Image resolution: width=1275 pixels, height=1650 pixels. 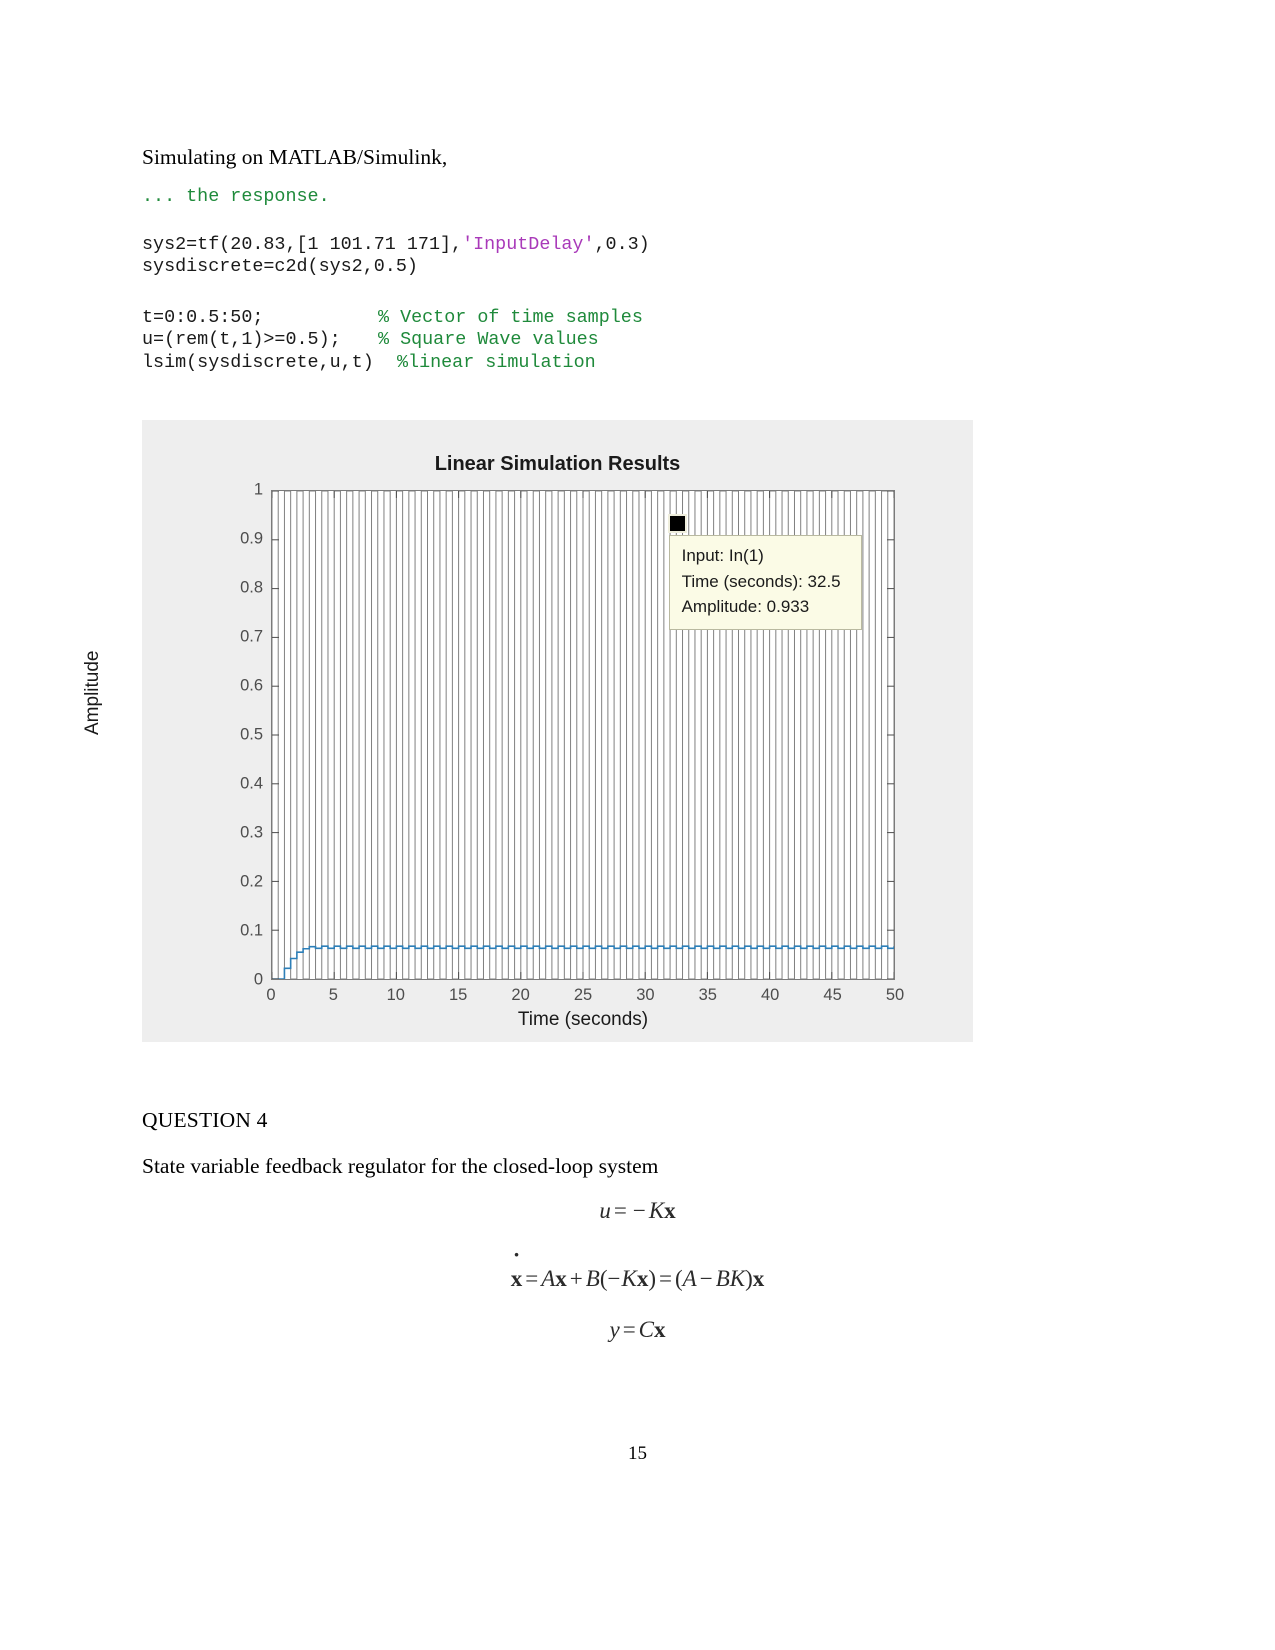 What do you see at coordinates (583, 995) in the screenshot?
I see `x-tick-label: 25` at bounding box center [583, 995].